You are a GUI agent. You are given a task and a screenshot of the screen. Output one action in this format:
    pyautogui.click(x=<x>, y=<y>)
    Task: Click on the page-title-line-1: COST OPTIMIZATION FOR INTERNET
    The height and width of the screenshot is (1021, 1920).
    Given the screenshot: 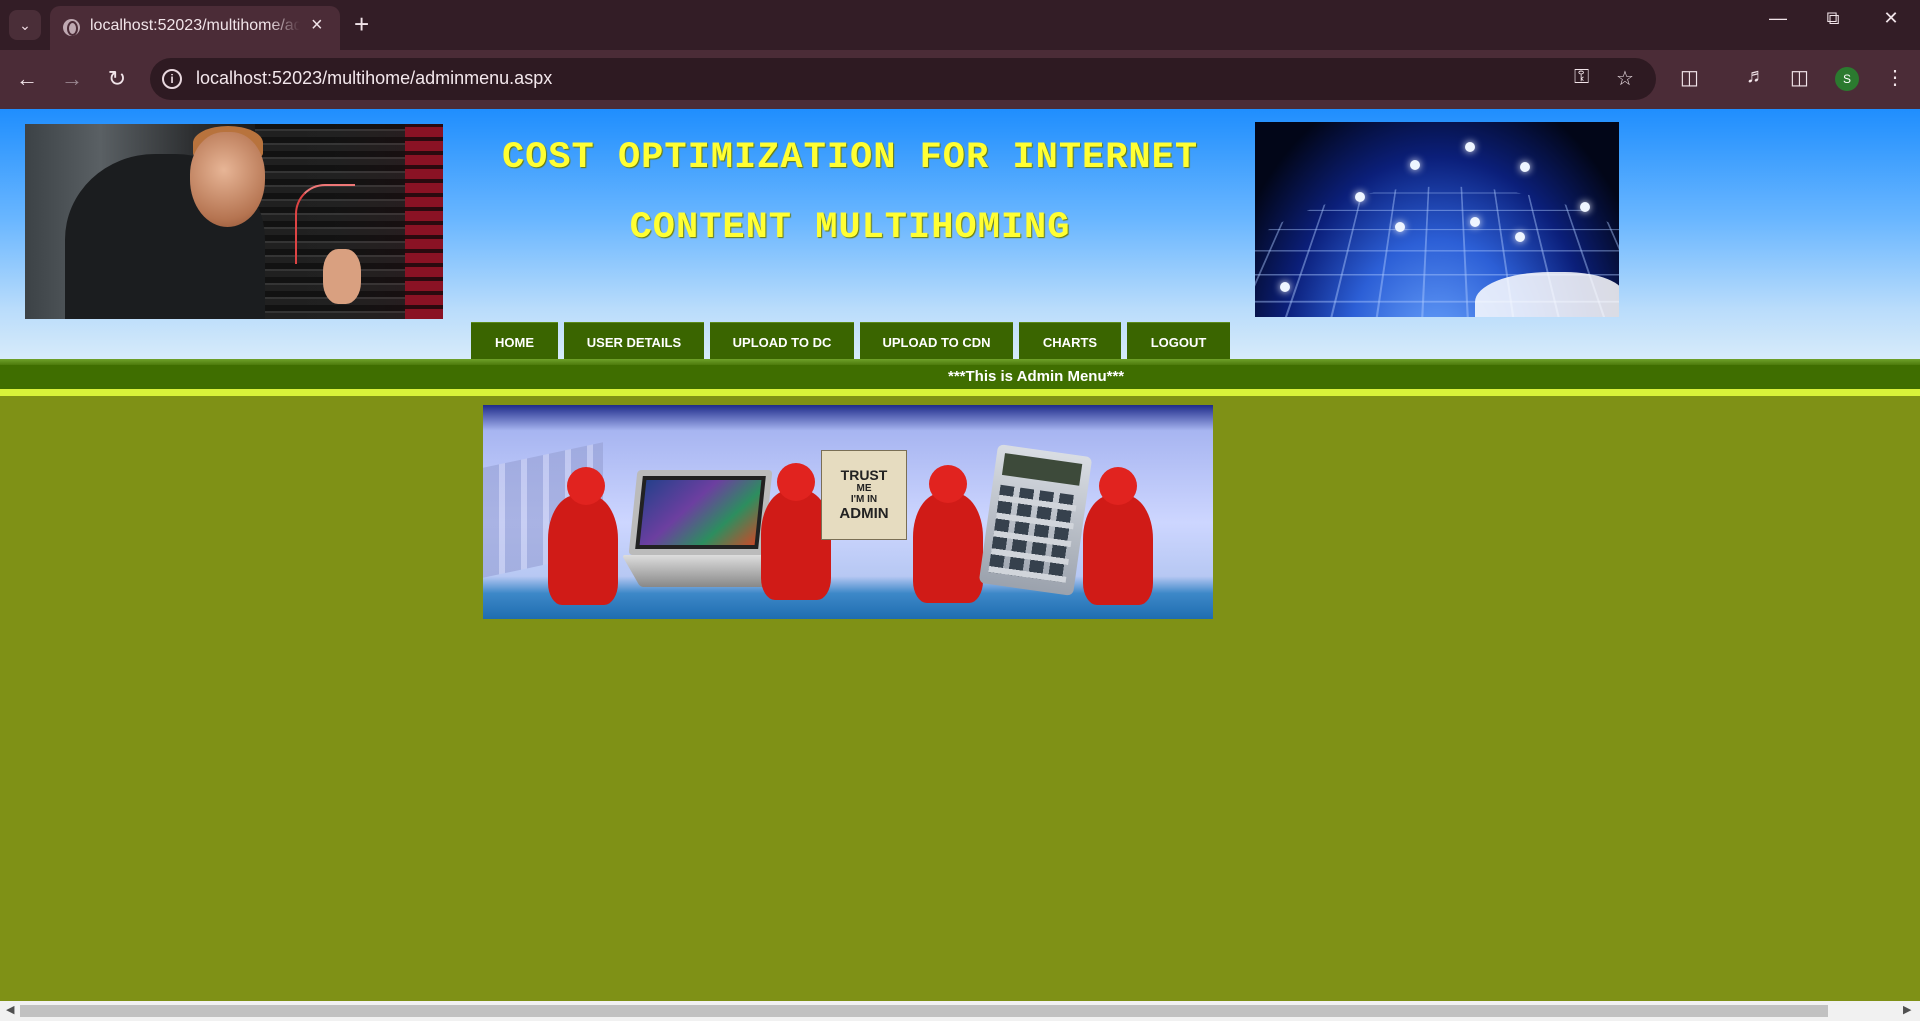 What is the action you would take?
    pyautogui.click(x=850, y=158)
    